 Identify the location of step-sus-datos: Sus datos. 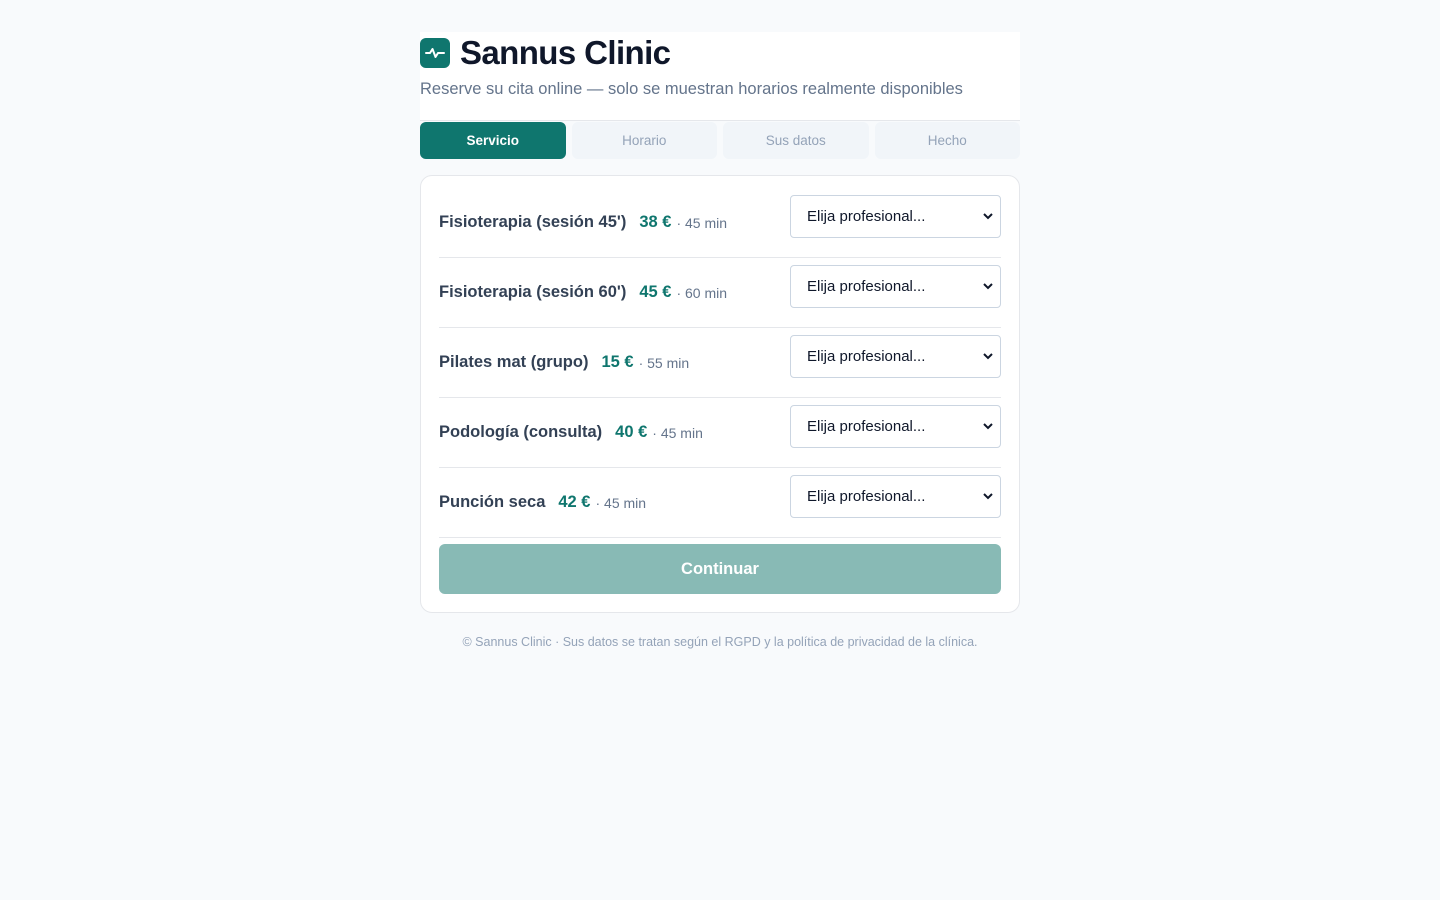
(796, 140).